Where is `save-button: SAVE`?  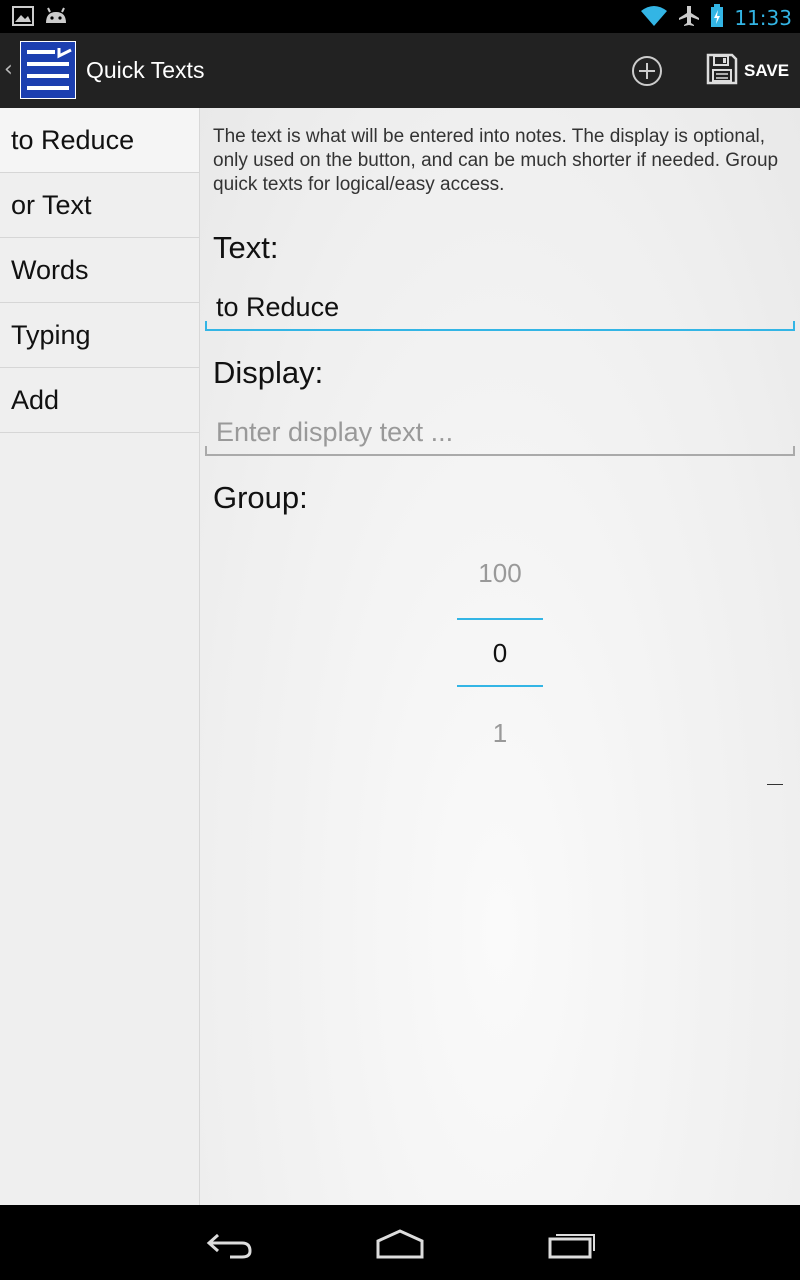
save-button: SAVE is located at coordinates (747, 71).